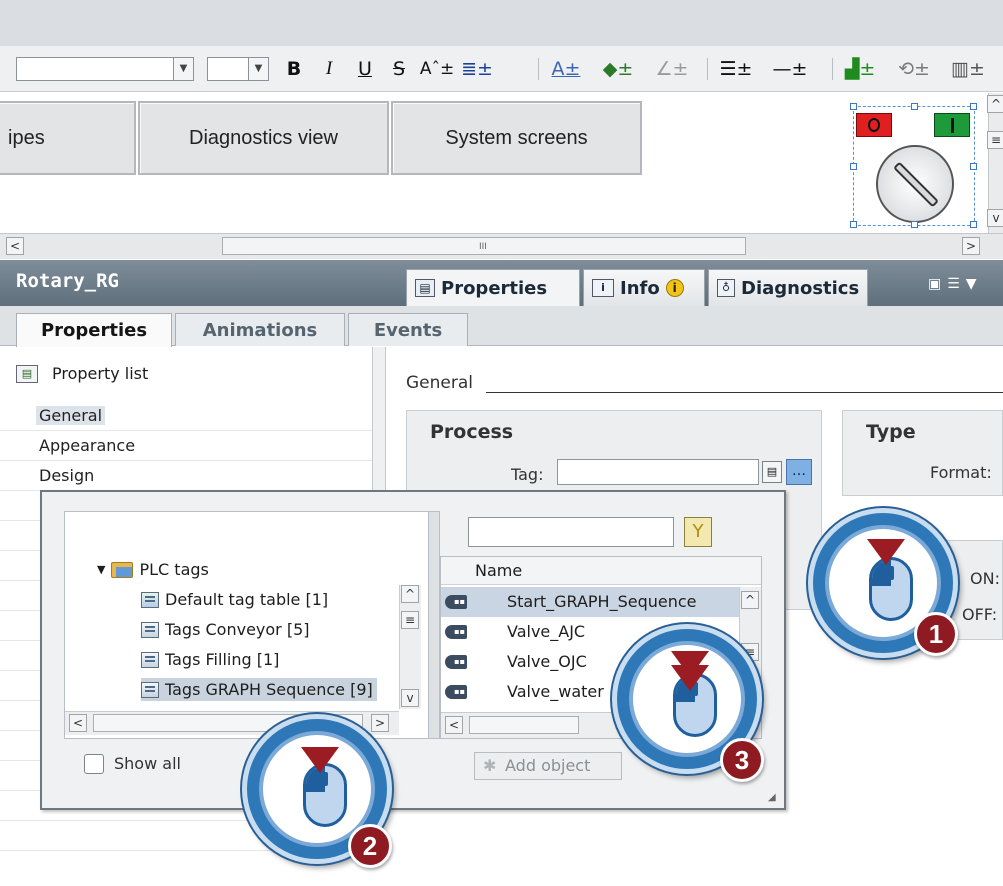  I want to click on align-icon: ≣±, so click(477, 69).